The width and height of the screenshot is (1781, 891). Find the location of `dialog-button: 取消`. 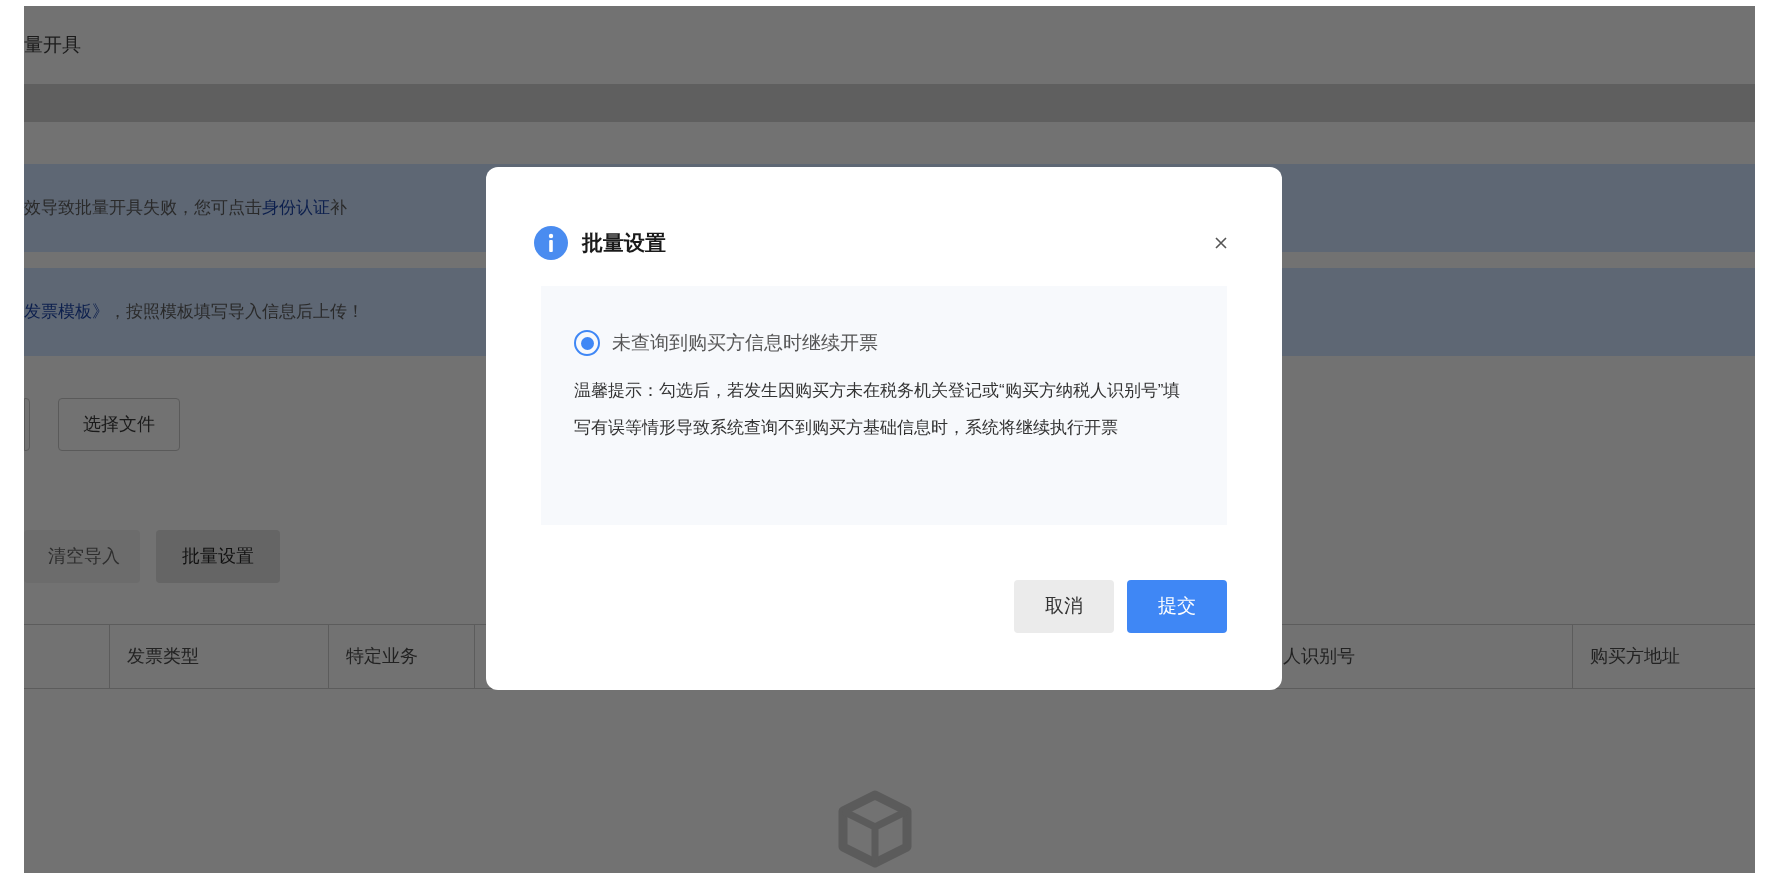

dialog-button: 取消 is located at coordinates (1064, 606).